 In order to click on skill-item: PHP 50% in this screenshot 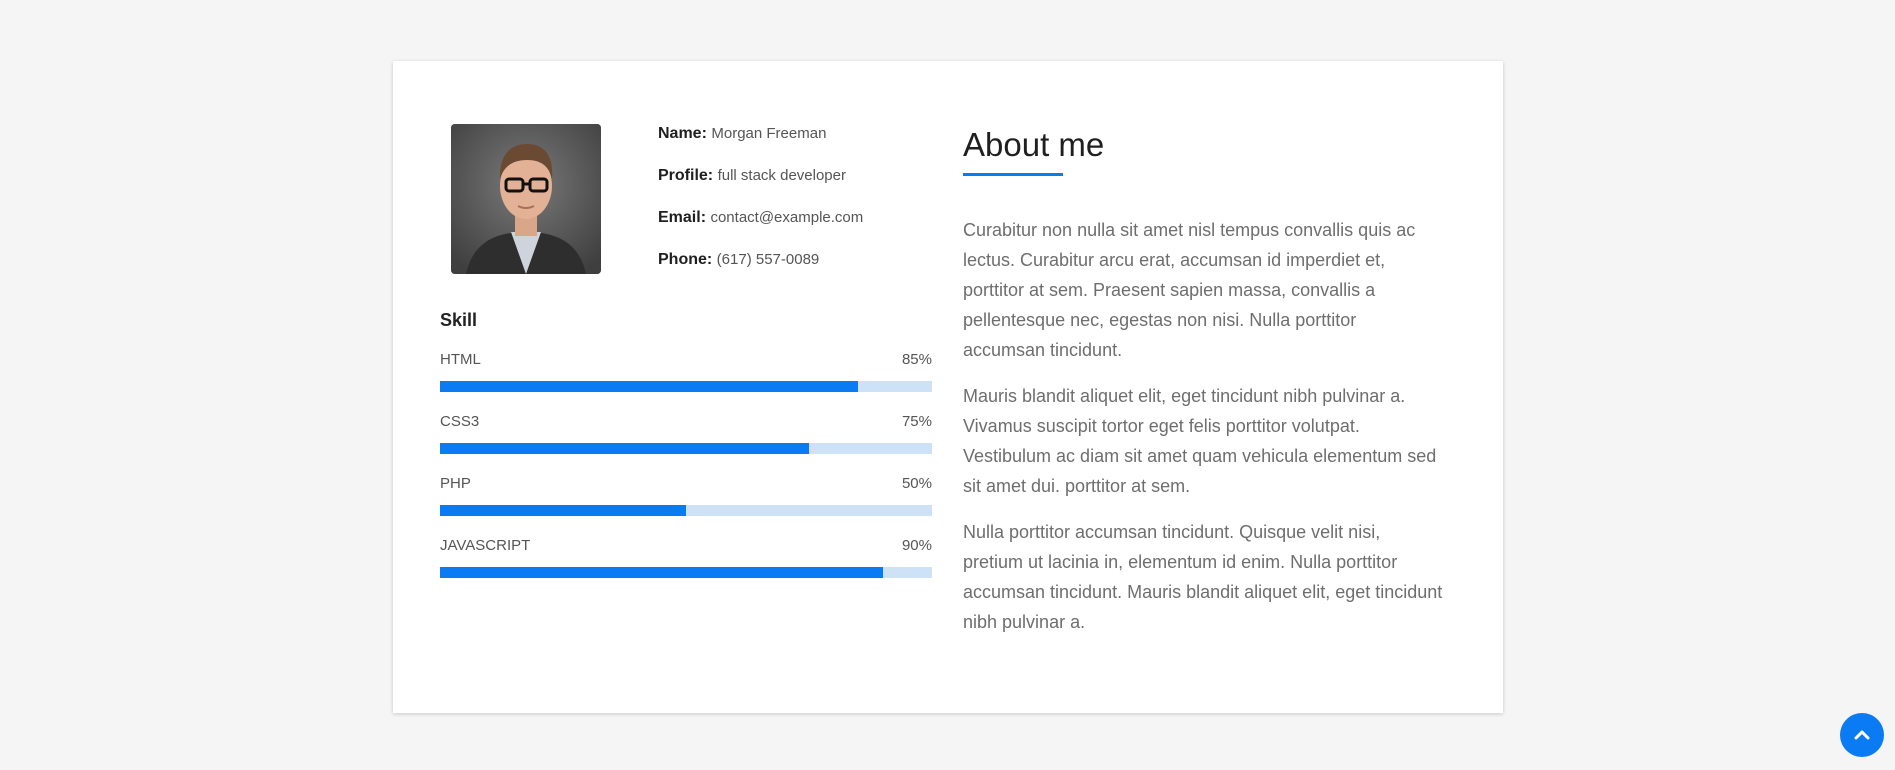, I will do `click(686, 506)`.